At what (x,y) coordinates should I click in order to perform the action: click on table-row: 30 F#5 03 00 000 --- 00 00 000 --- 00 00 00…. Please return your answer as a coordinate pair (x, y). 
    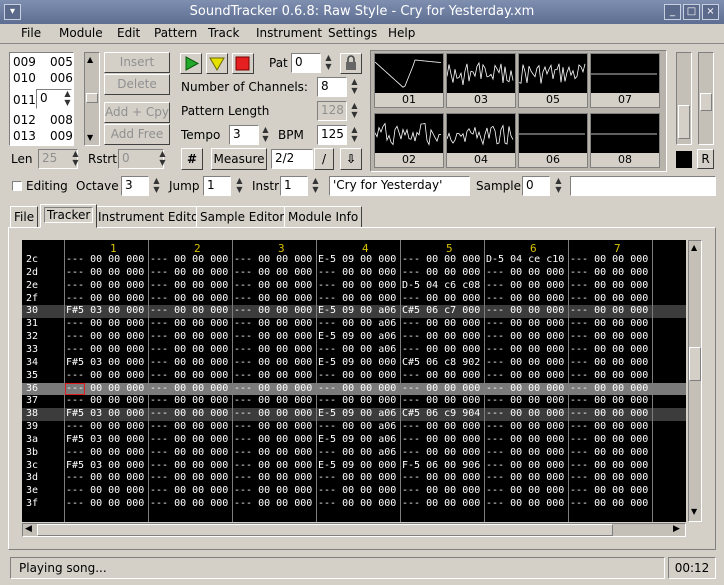
    Looking at the image, I should click on (354, 312).